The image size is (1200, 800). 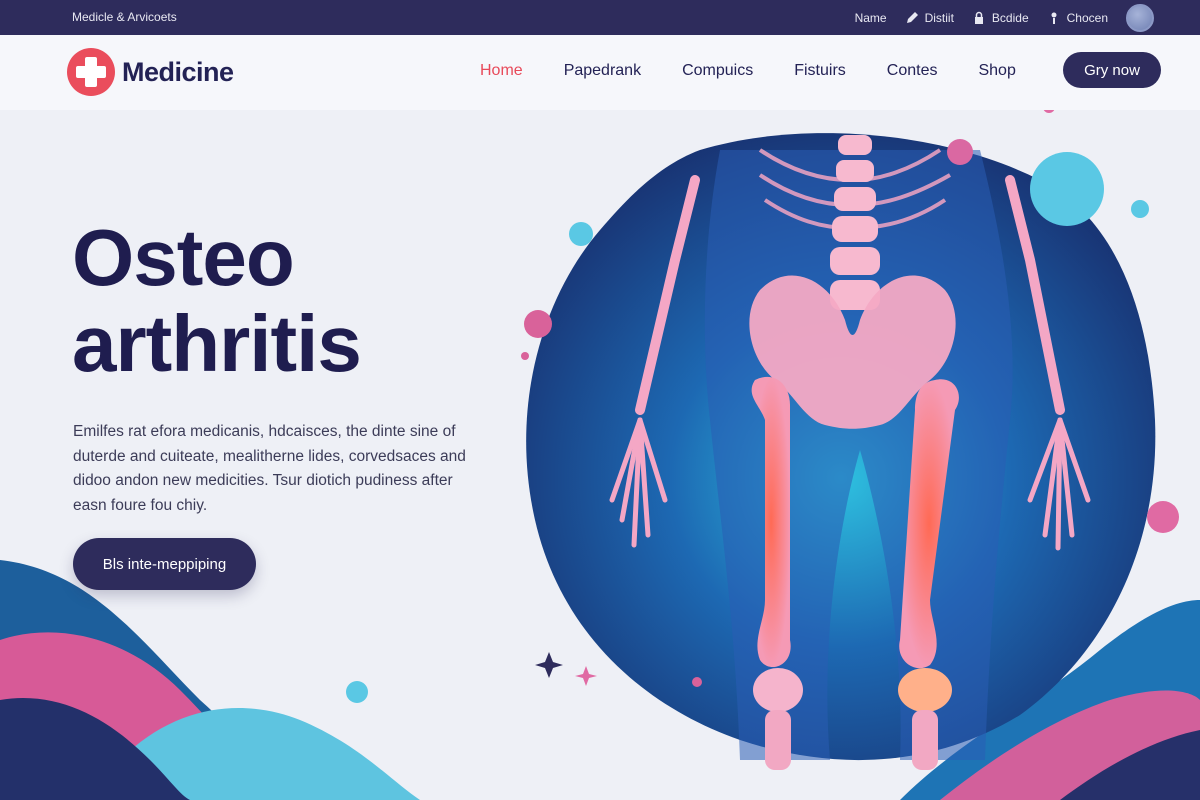 What do you see at coordinates (939, 17) in the screenshot?
I see `top-link-distiit-label: Distiit` at bounding box center [939, 17].